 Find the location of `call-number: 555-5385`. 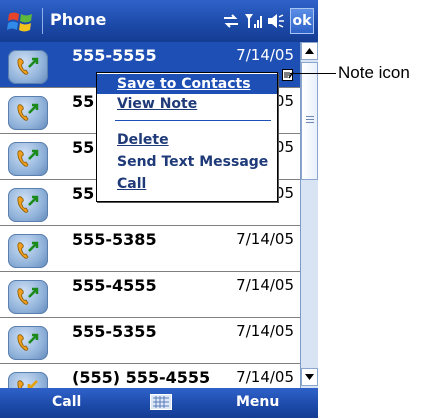

call-number: 555-5385 is located at coordinates (114, 239).